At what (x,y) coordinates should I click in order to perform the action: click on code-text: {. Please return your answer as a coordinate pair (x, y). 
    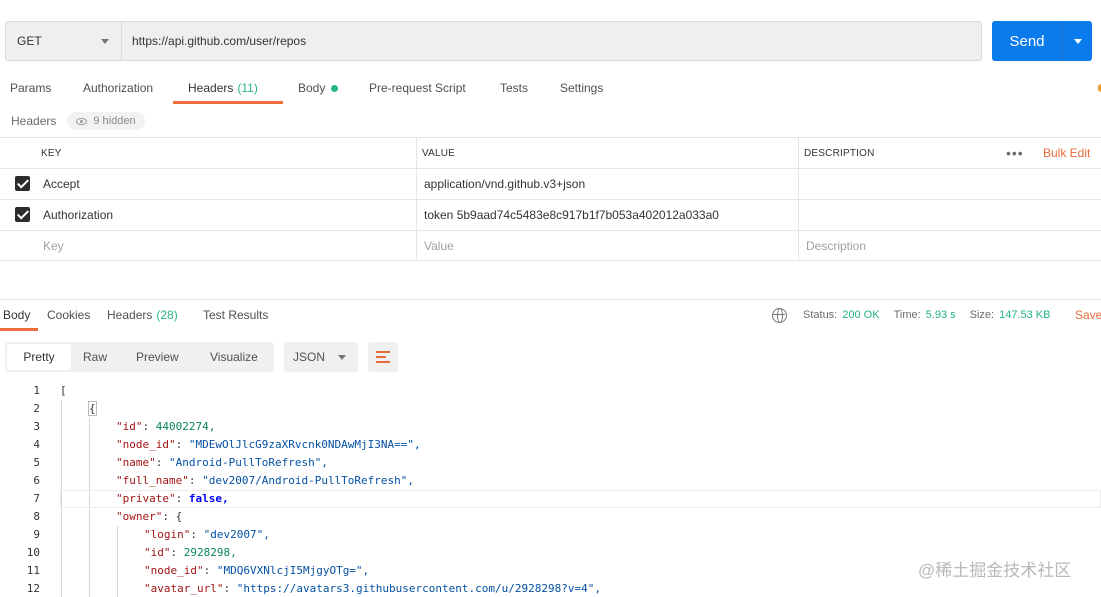
    Looking at the image, I should click on (92, 408).